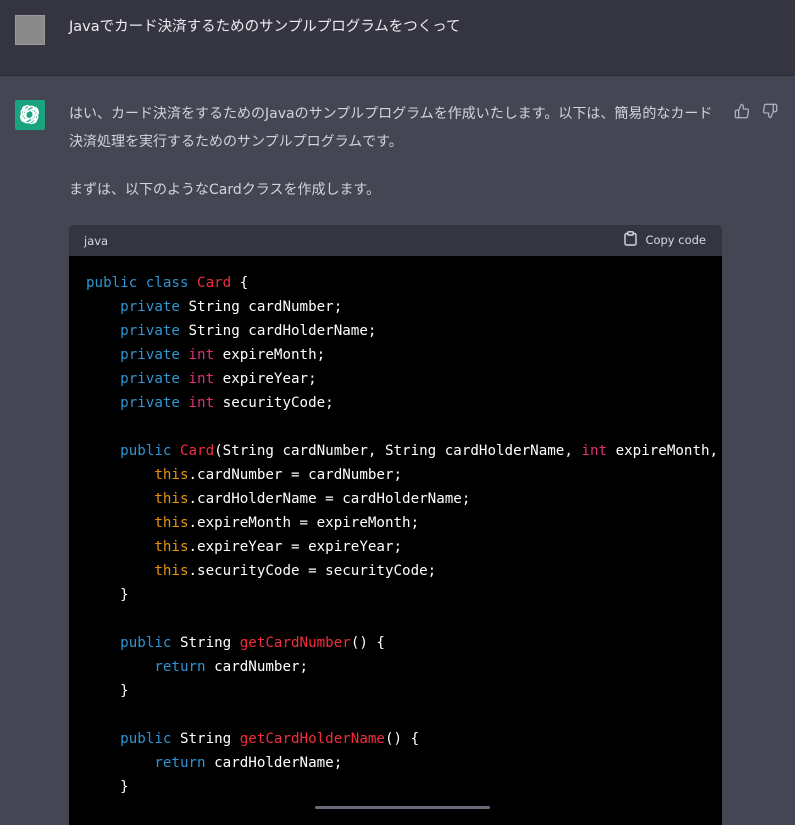 This screenshot has width=795, height=825. I want to click on code-block-header: java Copy code, so click(395, 240).